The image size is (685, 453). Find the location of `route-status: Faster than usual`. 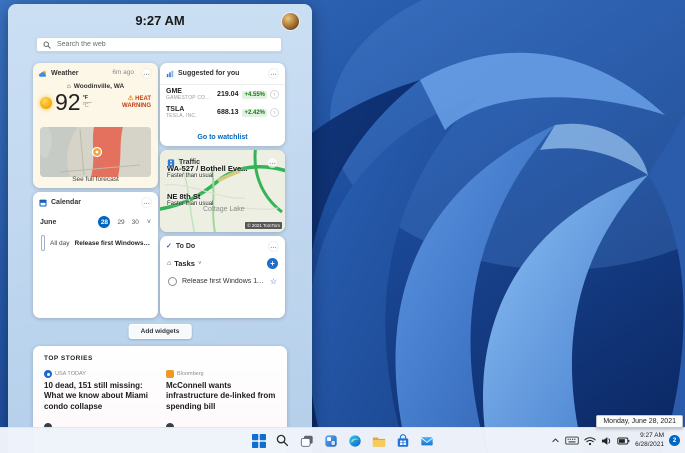

route-status: Faster than usual is located at coordinates (190, 176).